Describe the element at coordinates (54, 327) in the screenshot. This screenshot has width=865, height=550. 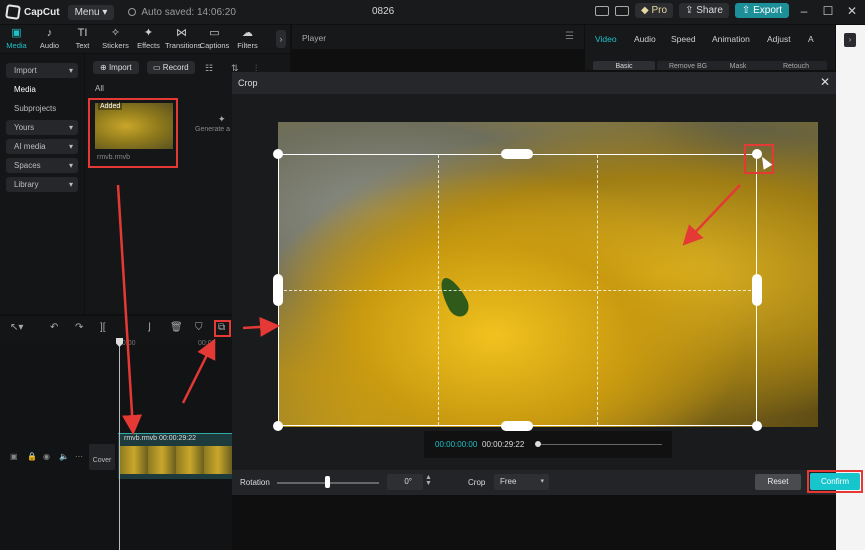
I see `undo-icon: ↶` at that location.